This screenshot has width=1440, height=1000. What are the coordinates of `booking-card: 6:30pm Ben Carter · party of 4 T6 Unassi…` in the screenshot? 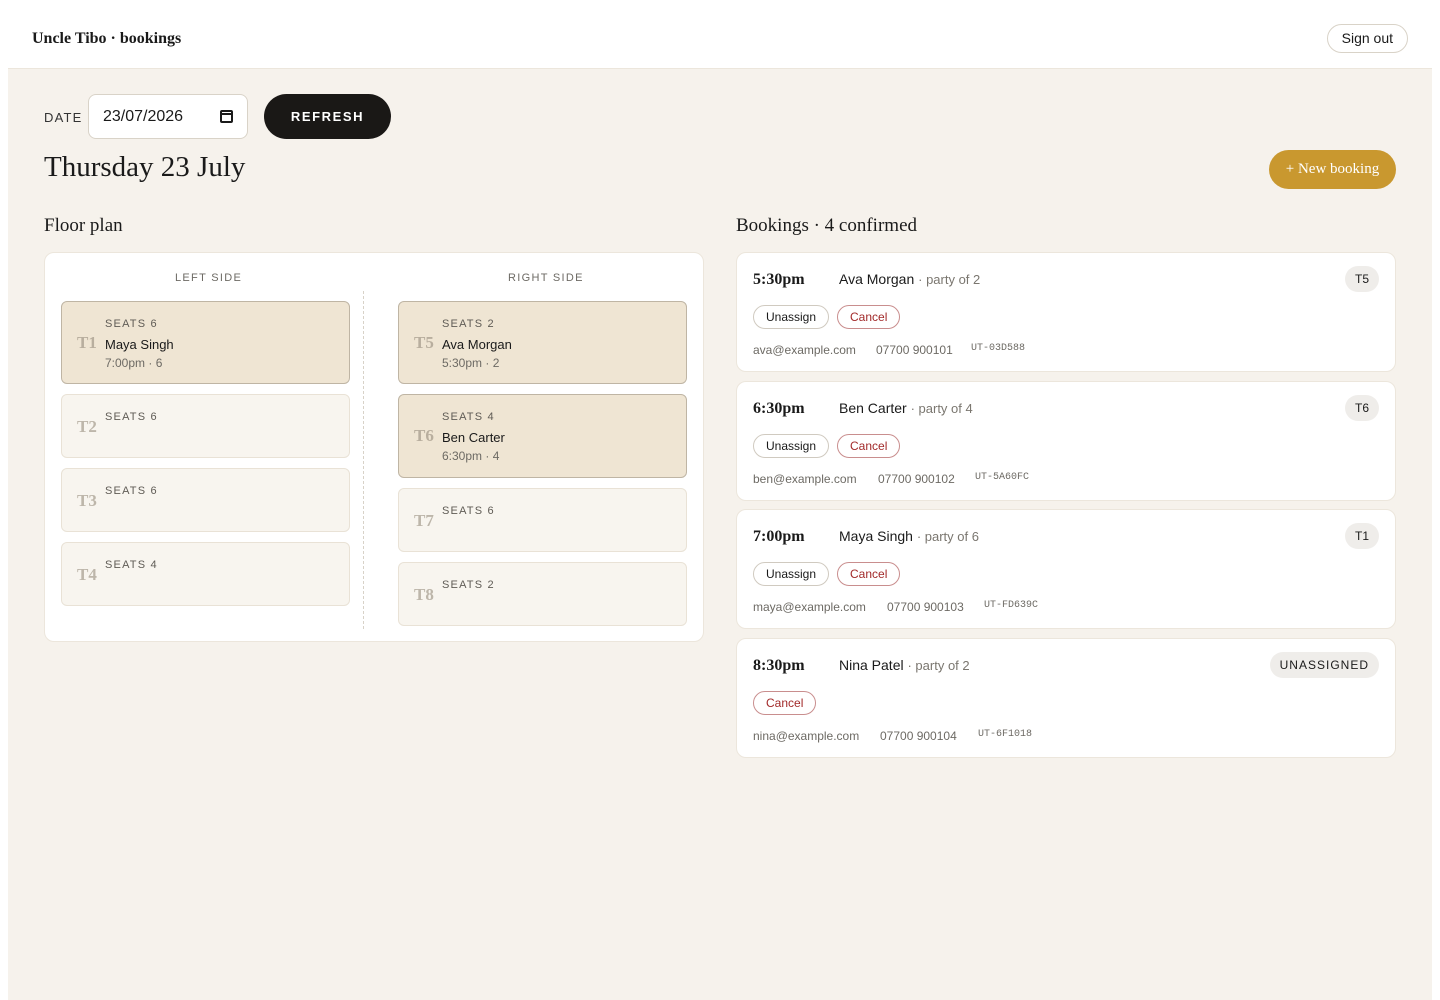 It's located at (1066, 441).